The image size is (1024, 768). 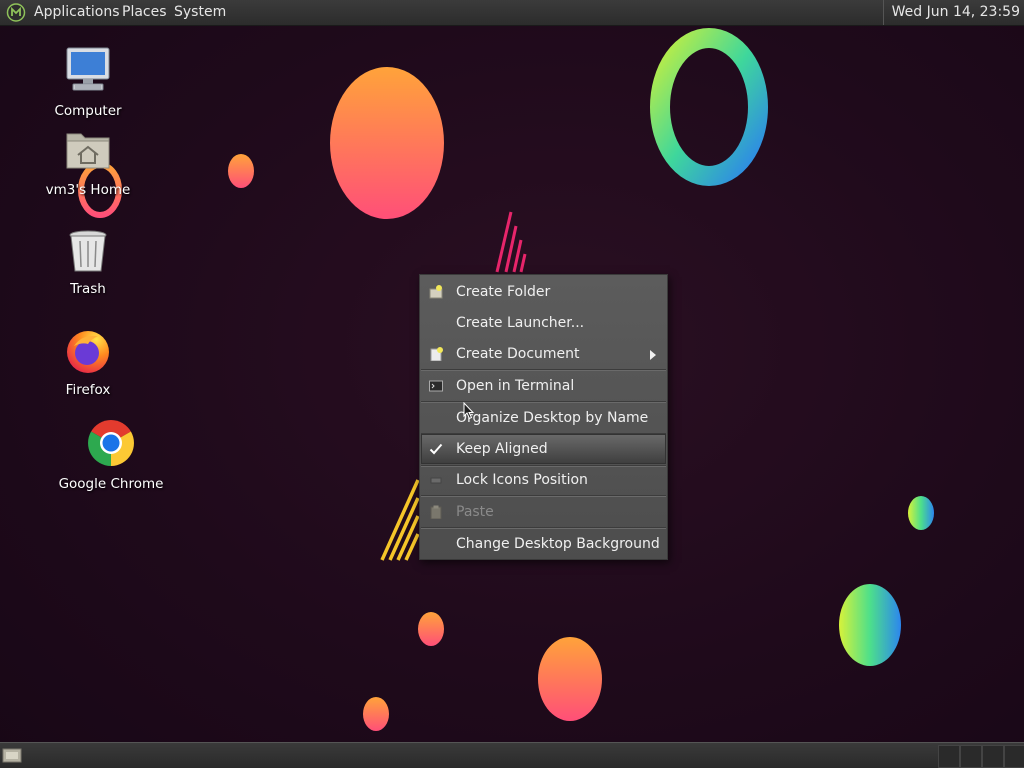 I want to click on menu-item-label: Organize Desktop by Name, so click(x=552, y=418).